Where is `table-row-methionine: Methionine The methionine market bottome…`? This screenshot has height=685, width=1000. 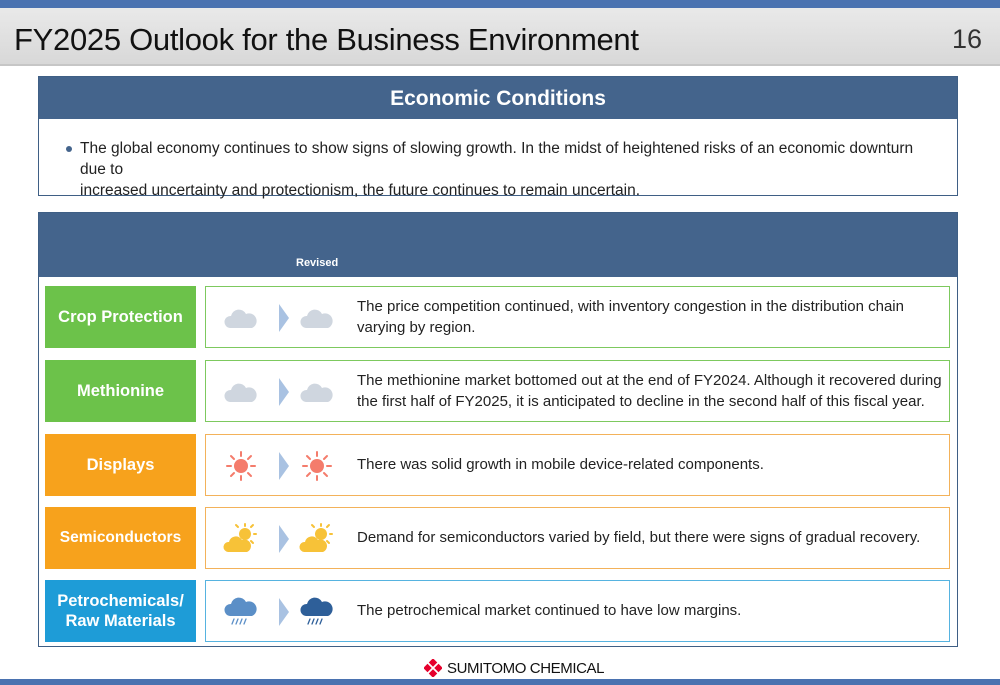 table-row-methionine: Methionine The methionine market bottome… is located at coordinates (497, 391).